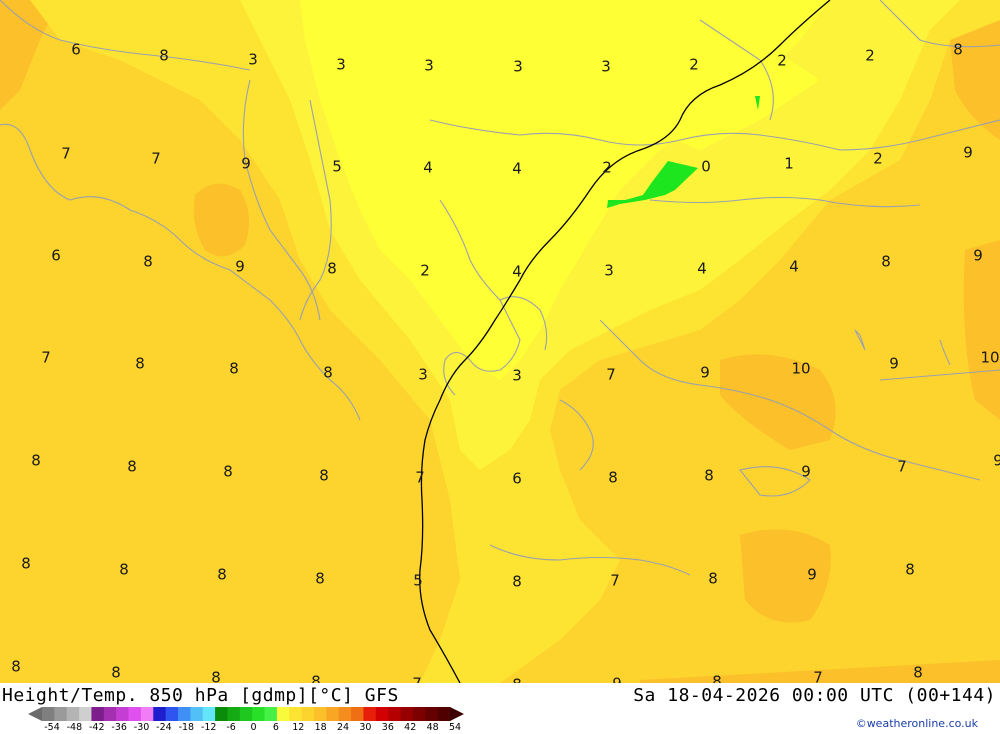  Describe the element at coordinates (789, 163) in the screenshot. I see `temperature-label: 1` at that location.